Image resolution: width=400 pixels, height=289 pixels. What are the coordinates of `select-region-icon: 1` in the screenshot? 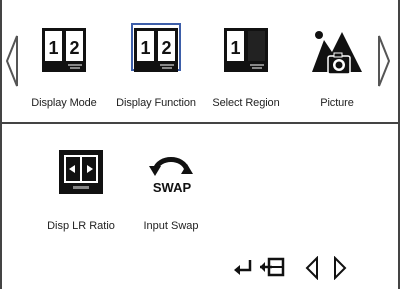 It's located at (246, 52).